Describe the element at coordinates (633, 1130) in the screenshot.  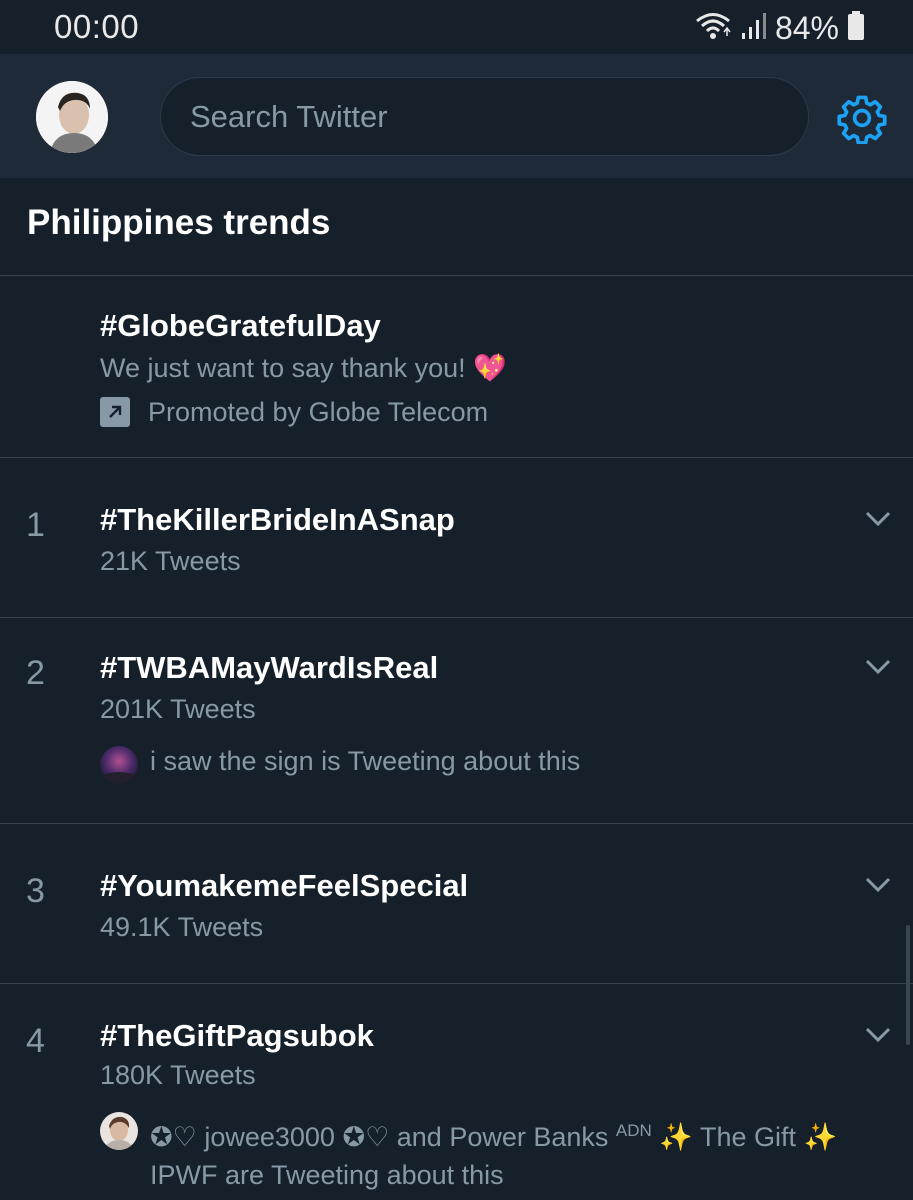
I see `context-superscript: ADN` at that location.